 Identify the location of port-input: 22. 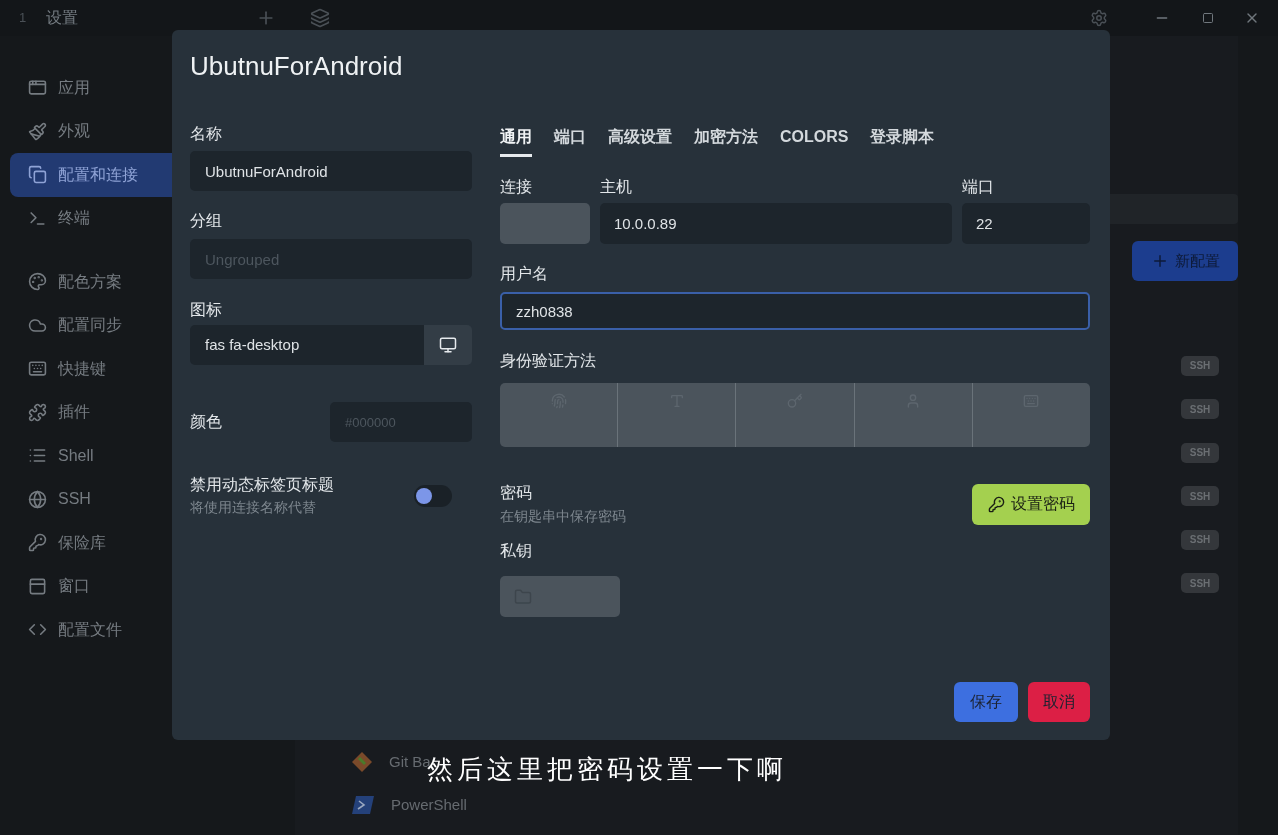
(1026, 223).